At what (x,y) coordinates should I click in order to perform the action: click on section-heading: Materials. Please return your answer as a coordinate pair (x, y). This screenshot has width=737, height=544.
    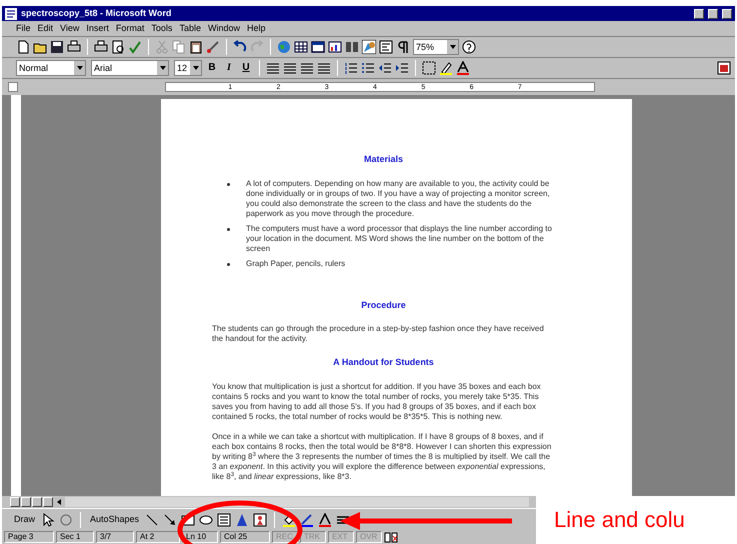
    Looking at the image, I should click on (383, 159).